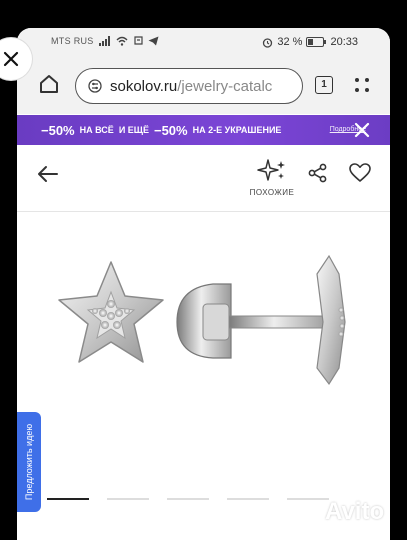 The height and width of the screenshot is (540, 407). I want to click on wifi-icon, so click(122, 41).